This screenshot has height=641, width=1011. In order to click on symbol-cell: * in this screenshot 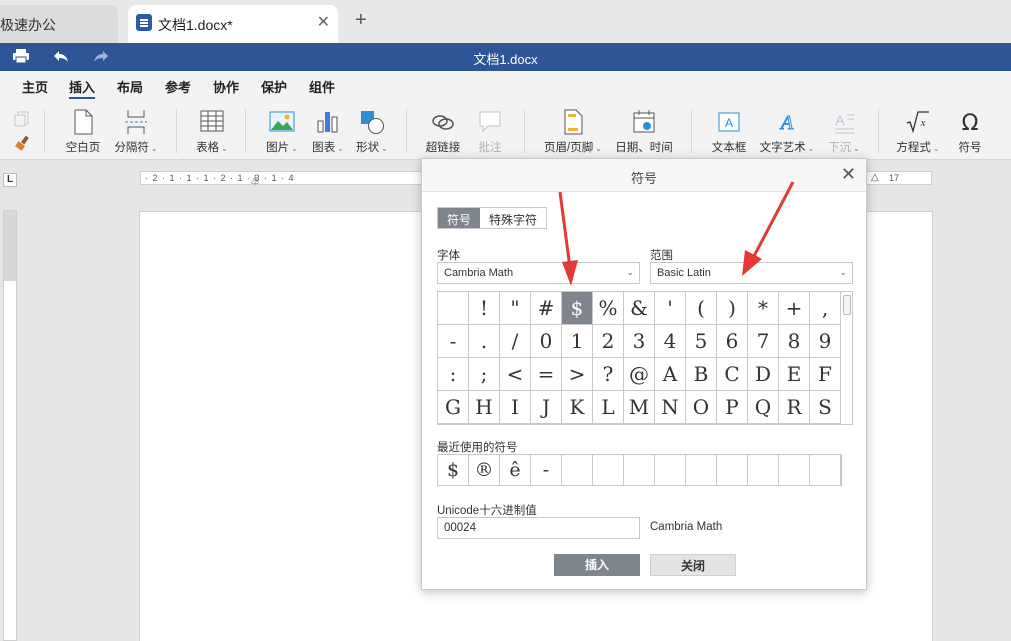, I will do `click(763, 308)`.